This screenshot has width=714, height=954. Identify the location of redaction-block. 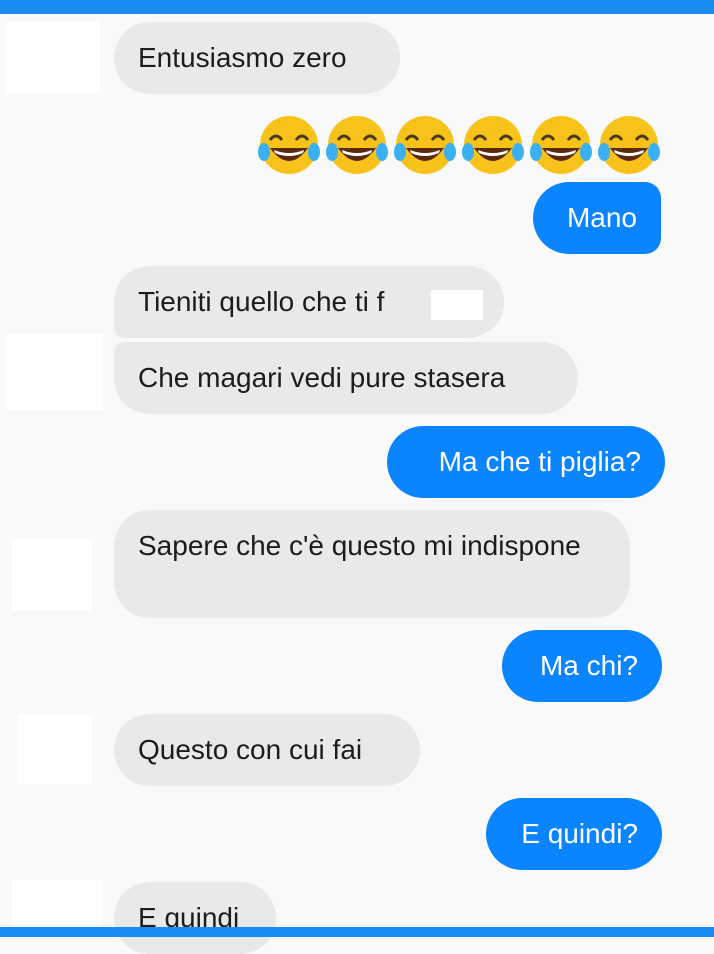
(457, 305).